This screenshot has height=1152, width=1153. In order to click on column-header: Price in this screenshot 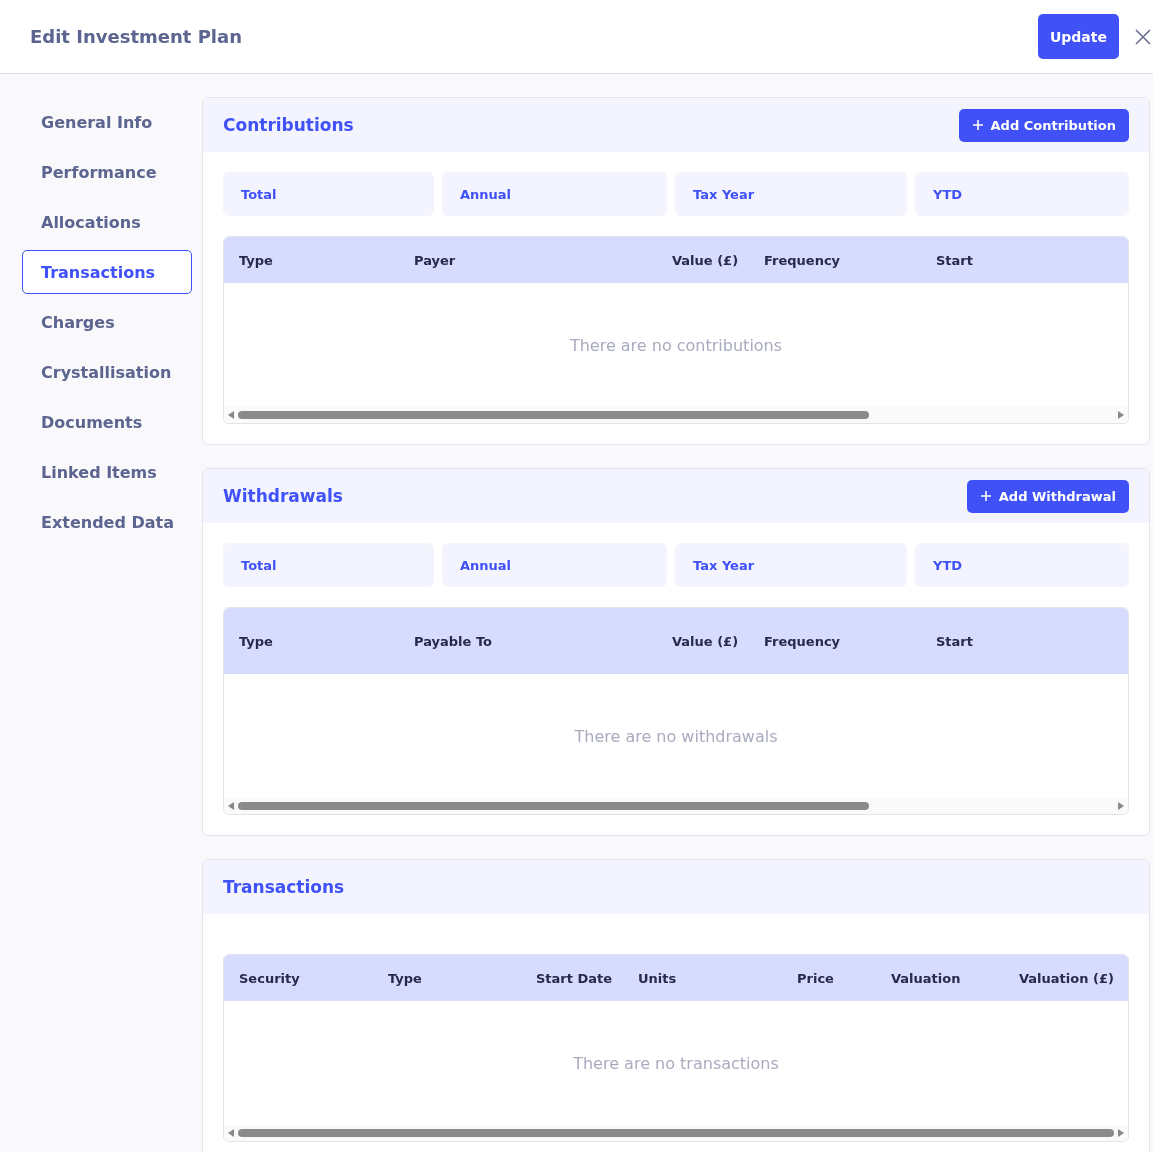, I will do `click(816, 978)`.